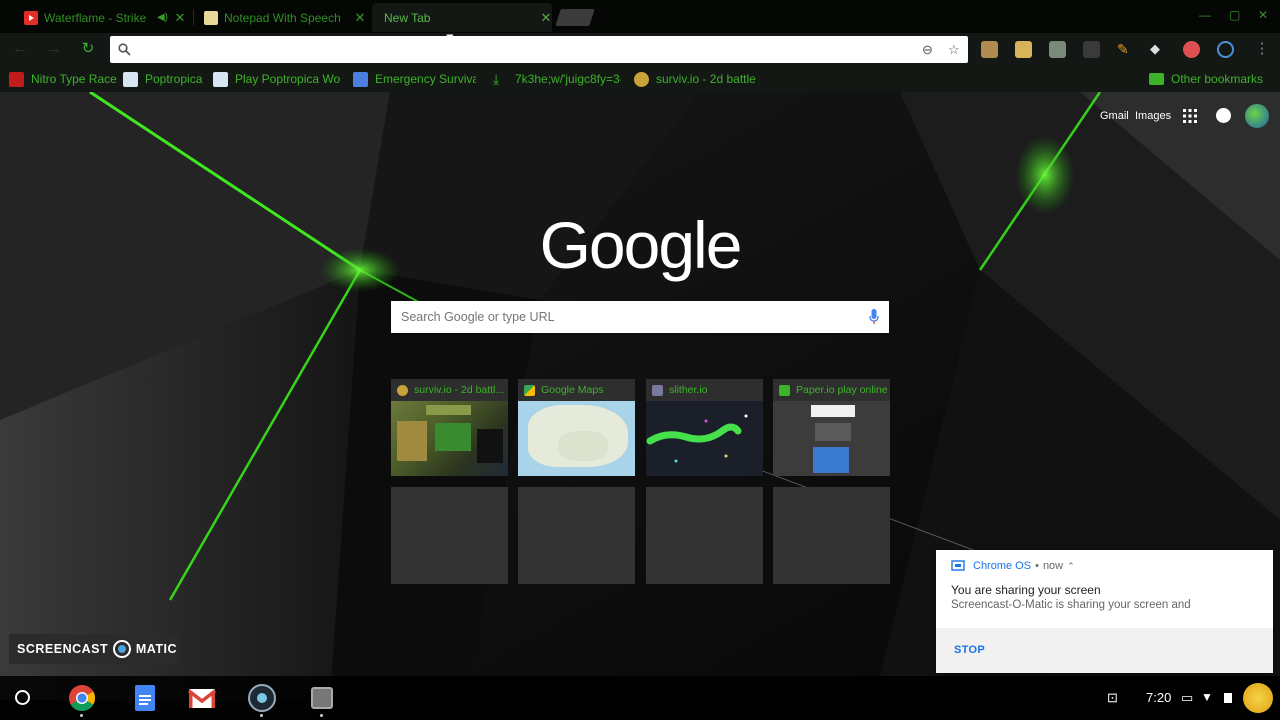 The width and height of the screenshot is (1280, 720). Describe the element at coordinates (74, 79) in the screenshot. I see `bookmark-label: Nitro Type Race` at that location.